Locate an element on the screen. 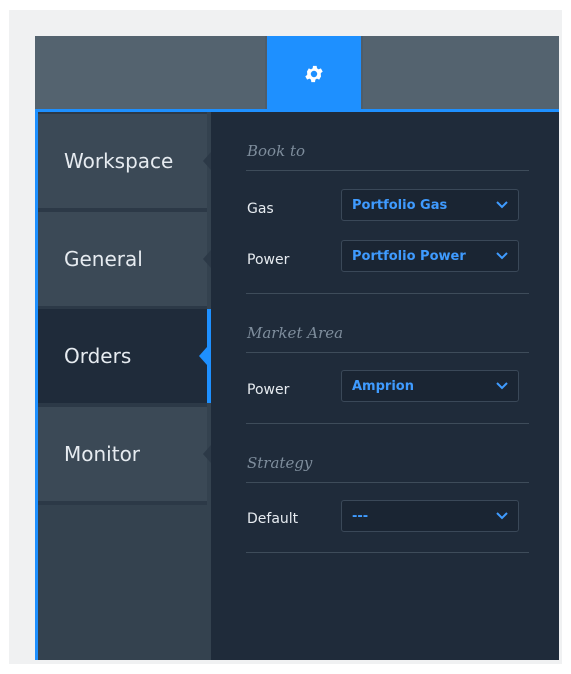 The height and width of the screenshot is (674, 571). sidebar-empty-area is located at coordinates (122, 582).